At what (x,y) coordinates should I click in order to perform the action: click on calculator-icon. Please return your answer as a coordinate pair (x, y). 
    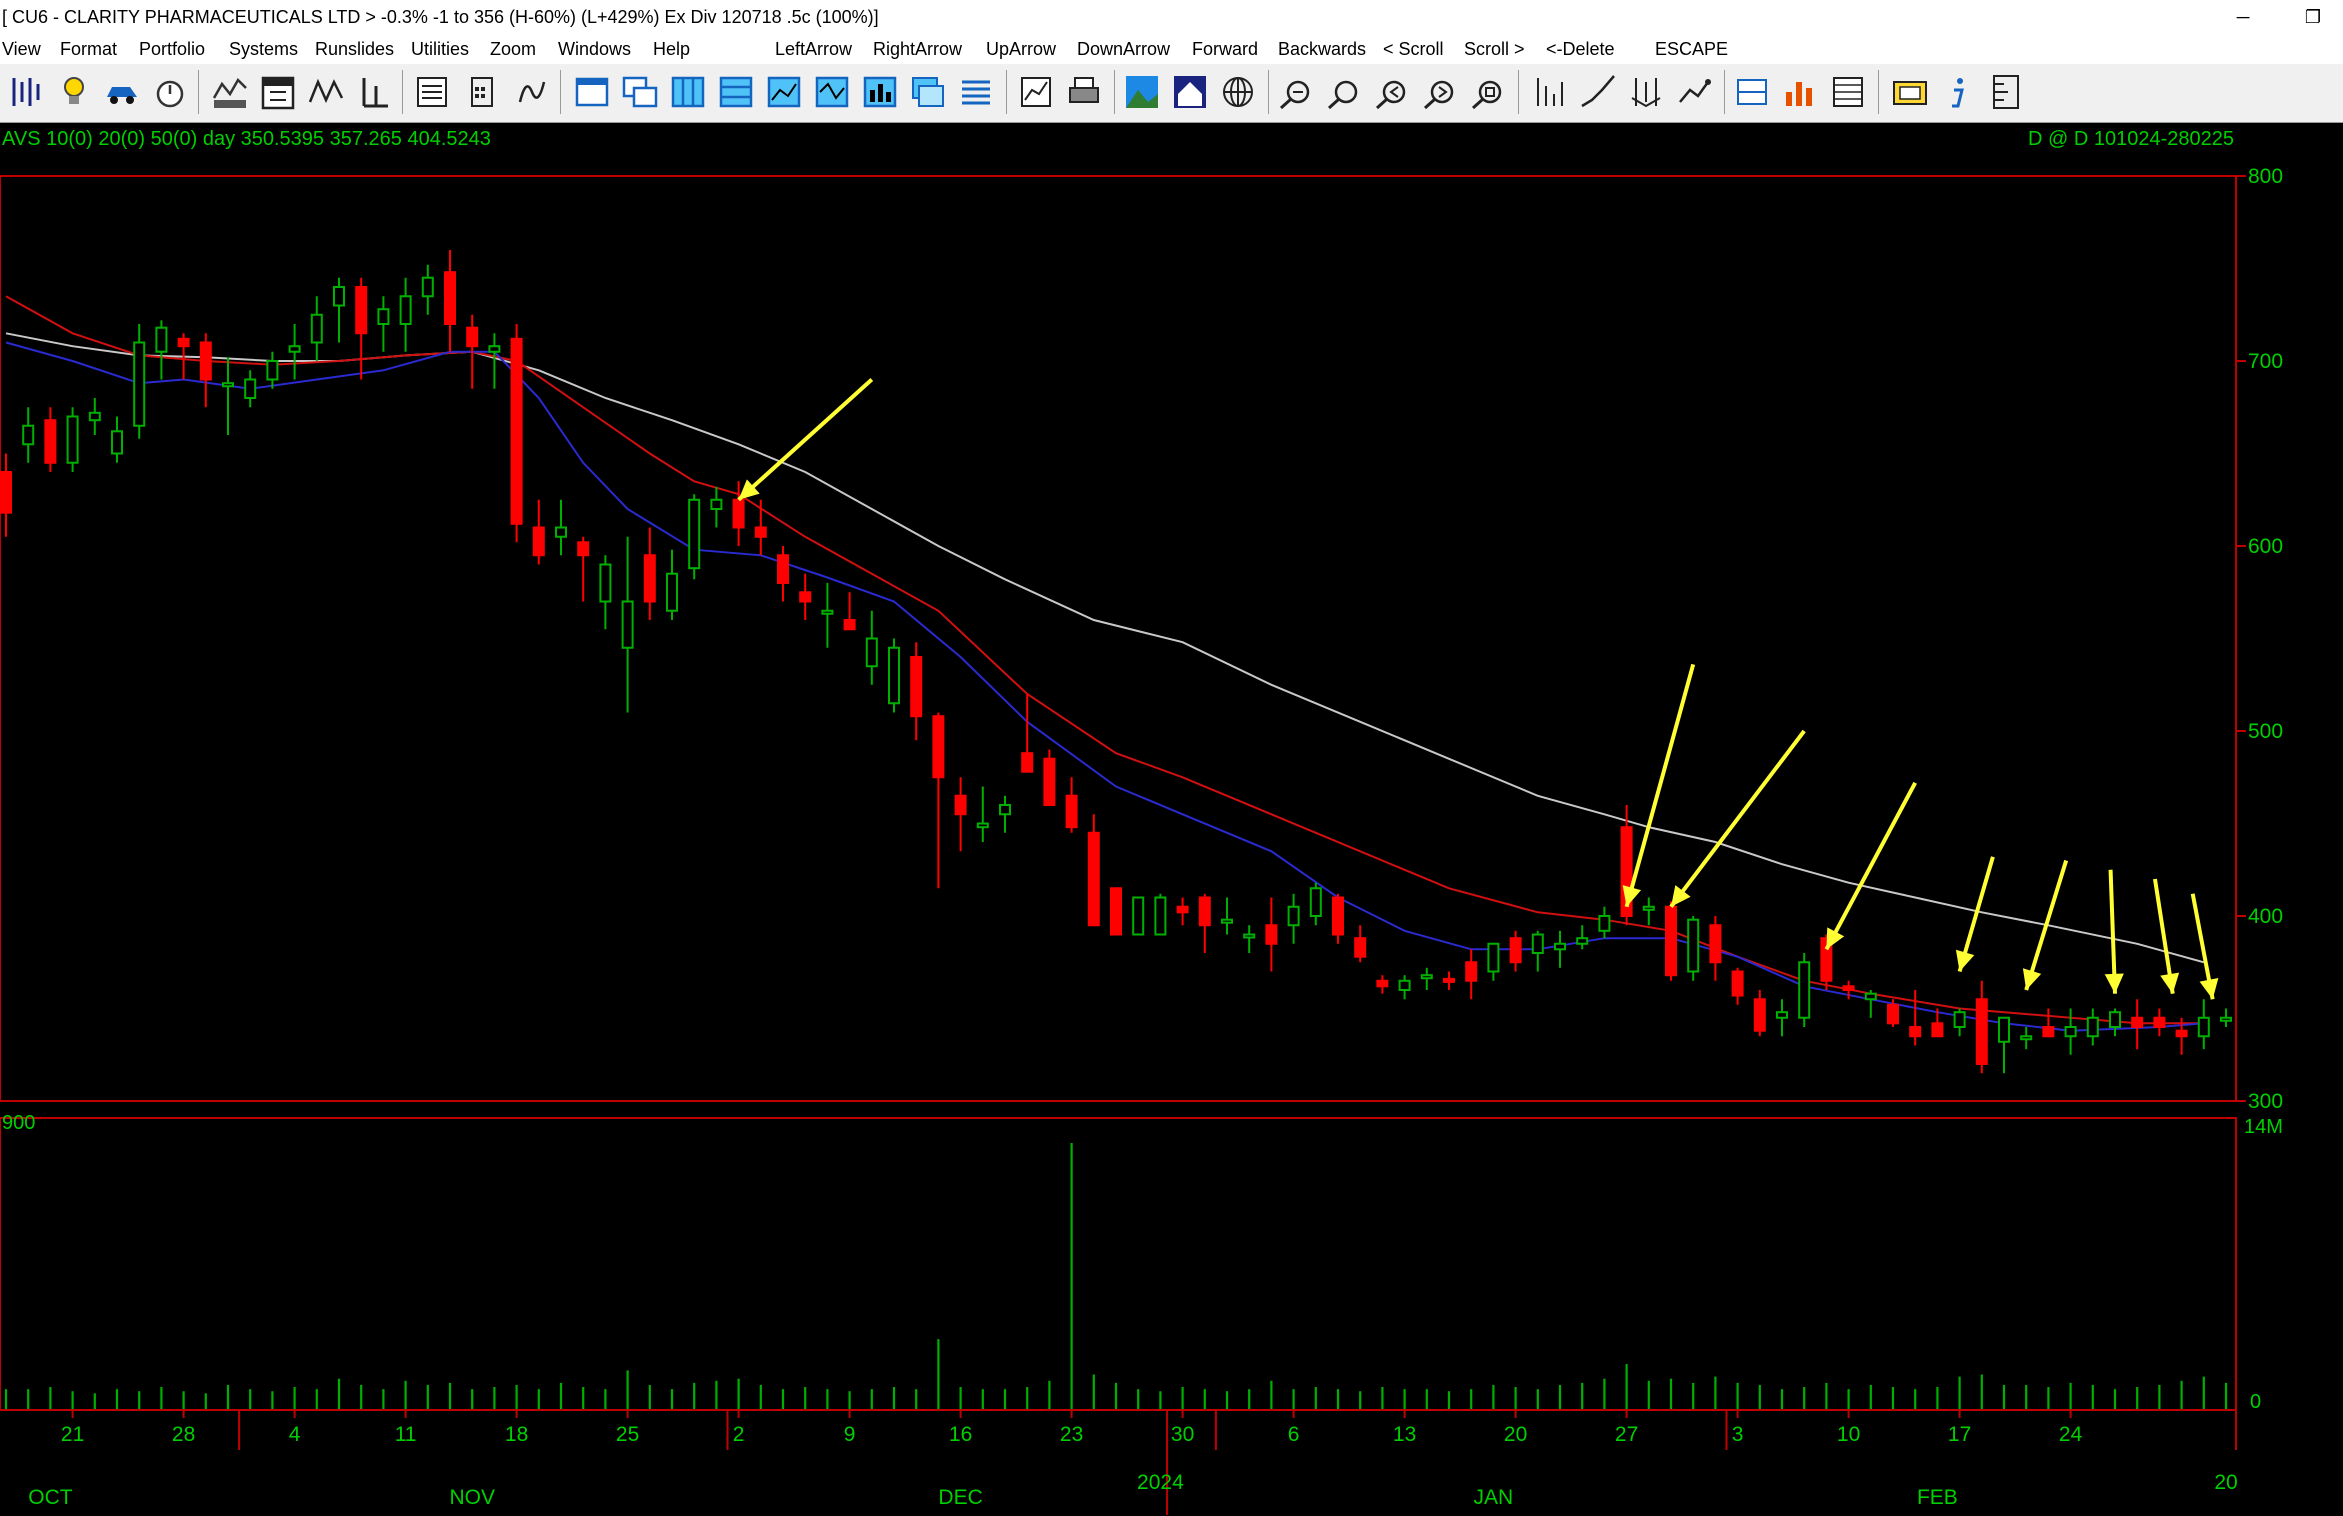
    Looking at the image, I should click on (482, 92).